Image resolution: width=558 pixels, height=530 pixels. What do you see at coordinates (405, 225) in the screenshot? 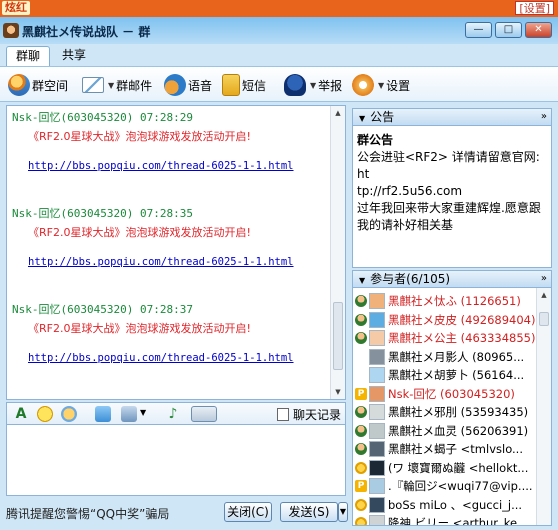
I see `notice-line: 我的请补好相关基` at bounding box center [405, 225].